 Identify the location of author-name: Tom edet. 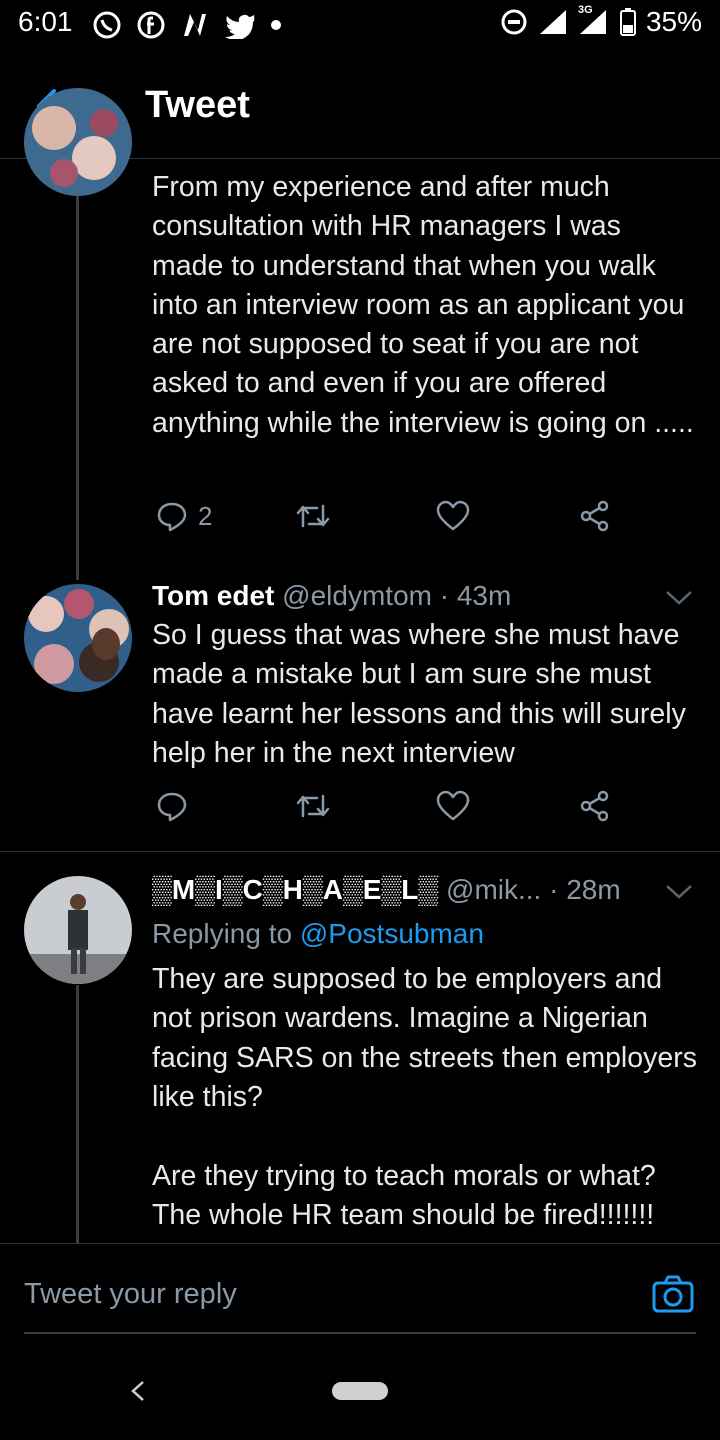
(213, 595).